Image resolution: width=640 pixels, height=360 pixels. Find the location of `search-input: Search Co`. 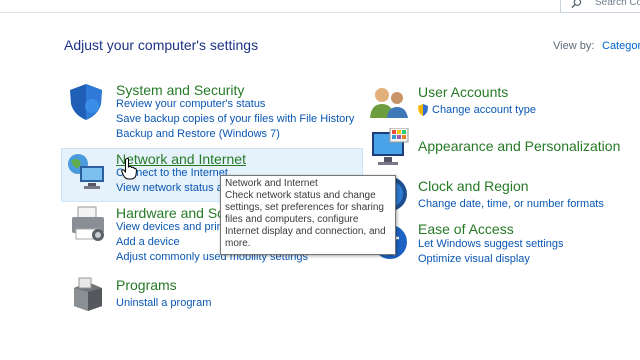

search-input: Search Co is located at coordinates (600, 6).